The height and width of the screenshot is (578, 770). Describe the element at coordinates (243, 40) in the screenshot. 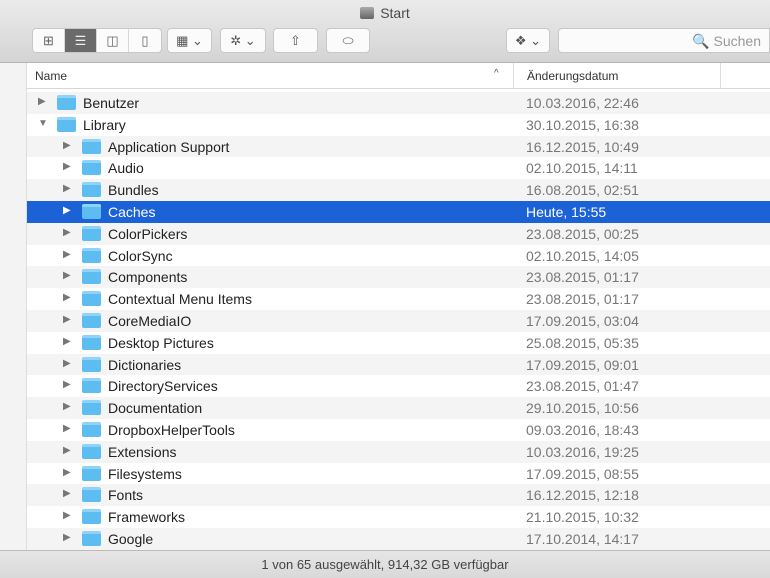

I see `action-button: ✲ ⌄` at that location.